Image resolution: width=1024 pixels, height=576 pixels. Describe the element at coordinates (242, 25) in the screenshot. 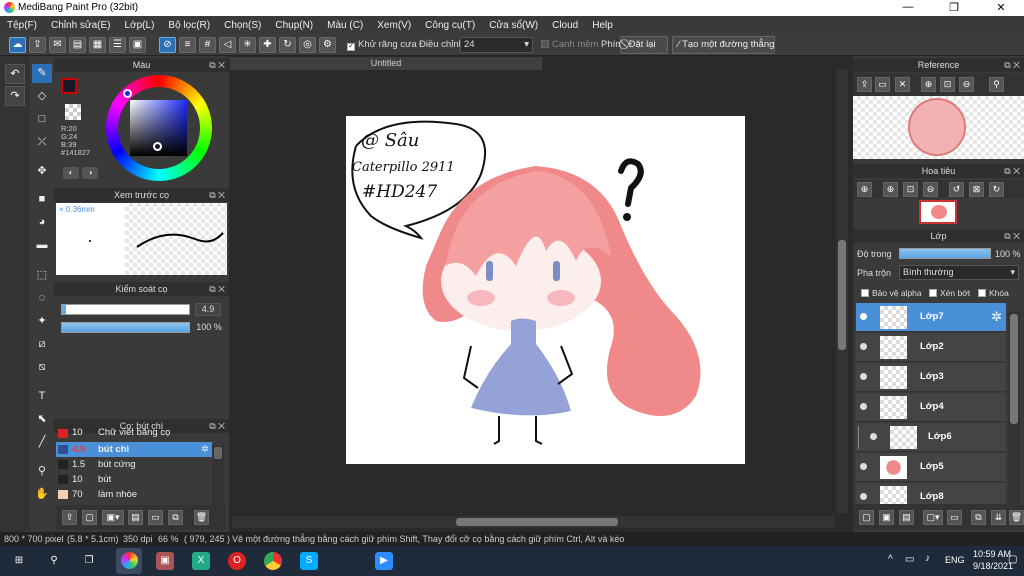

I see `menu-select: Chọn(S)` at that location.